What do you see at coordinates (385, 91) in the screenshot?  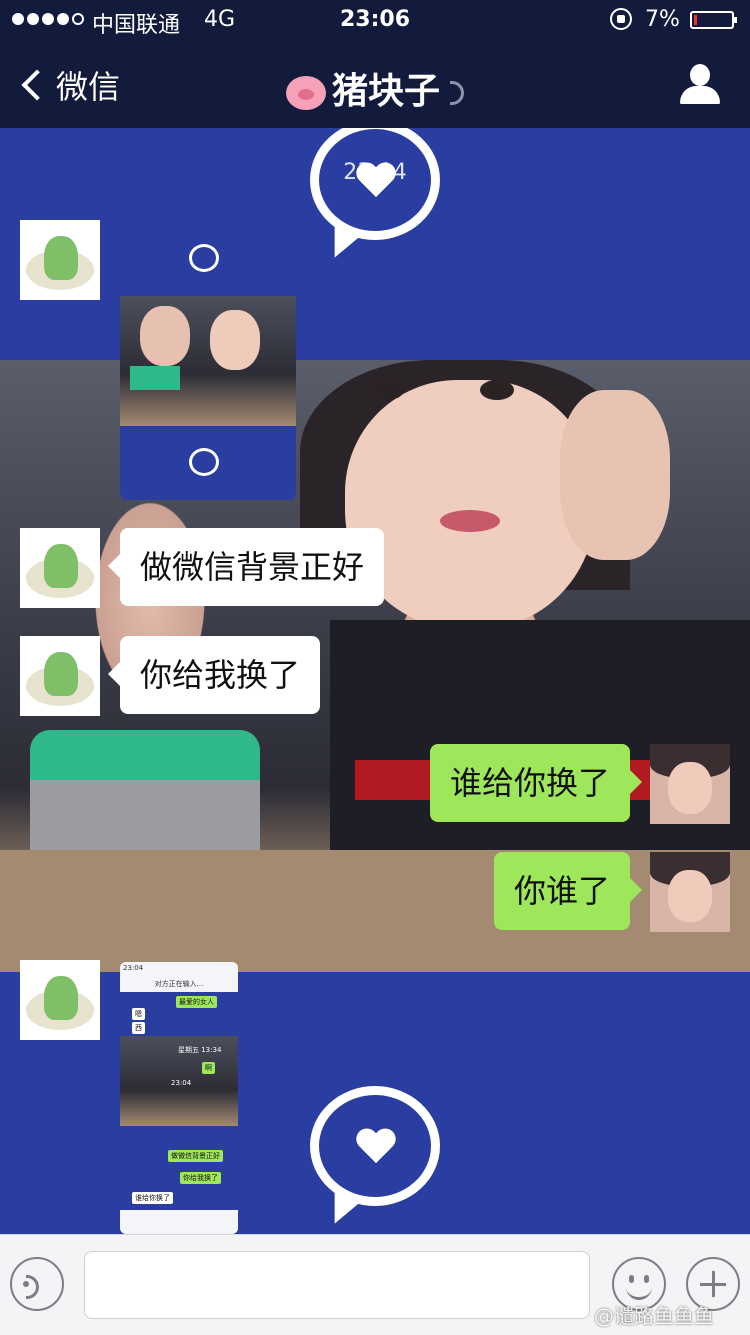 I see `chat-title-text: 猪块子` at bounding box center [385, 91].